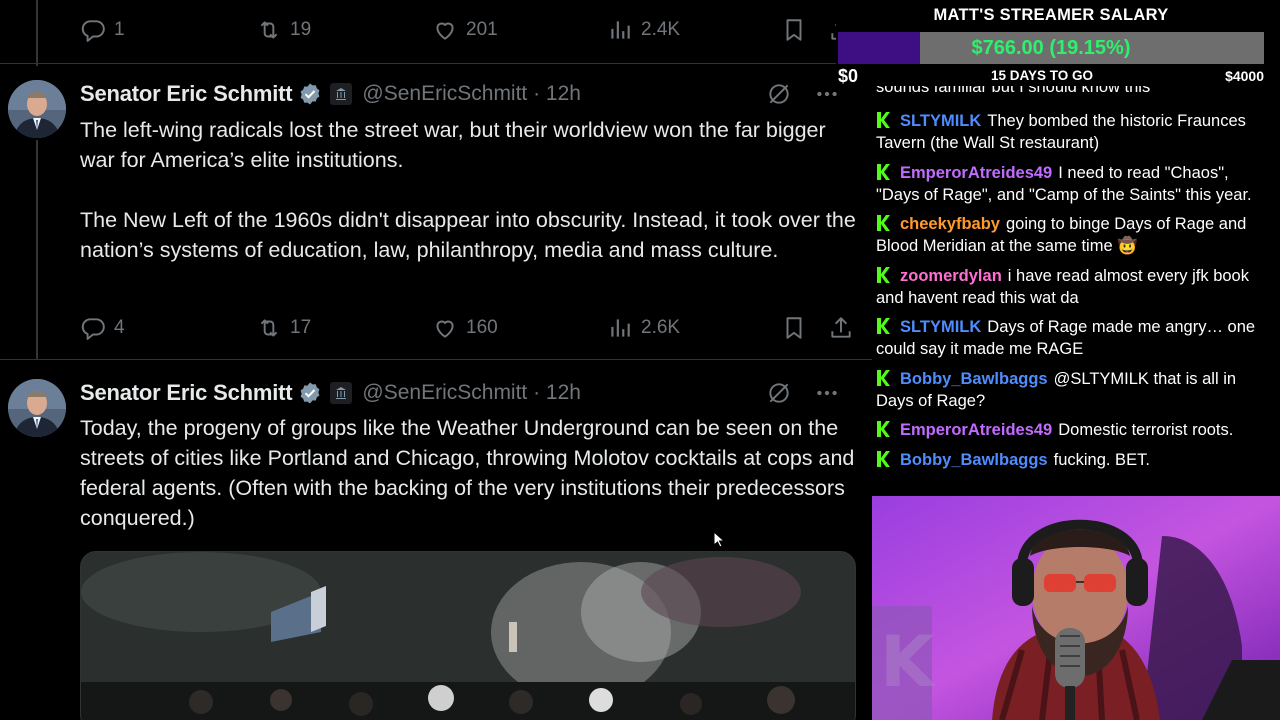  I want to click on protest-photo, so click(468, 636).